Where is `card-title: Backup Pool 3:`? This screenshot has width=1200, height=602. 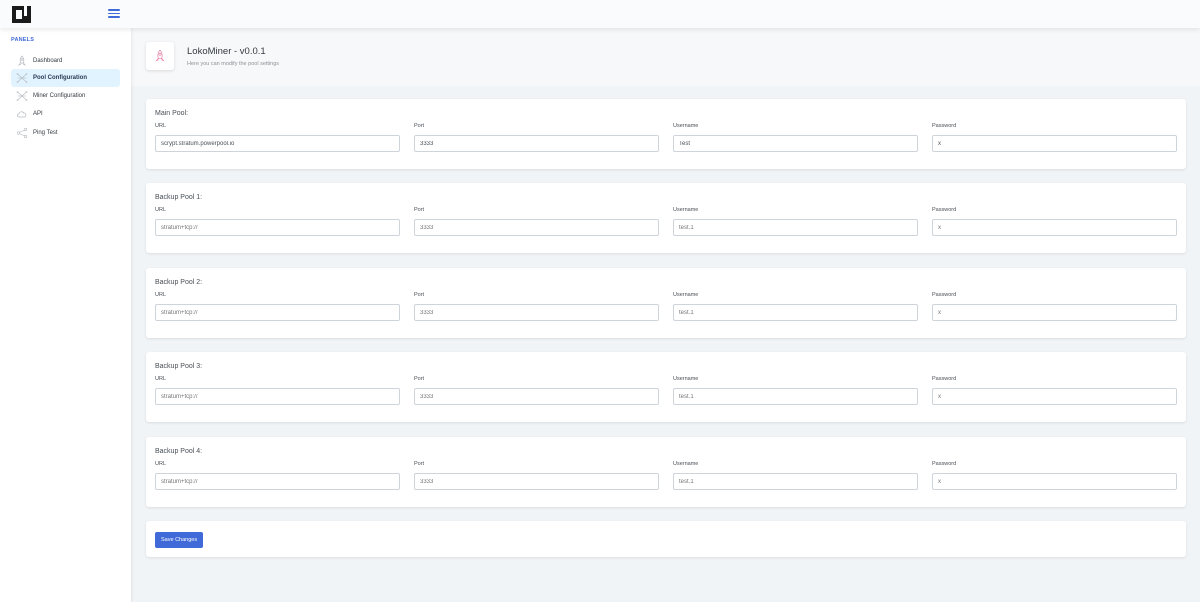
card-title: Backup Pool 3: is located at coordinates (179, 366).